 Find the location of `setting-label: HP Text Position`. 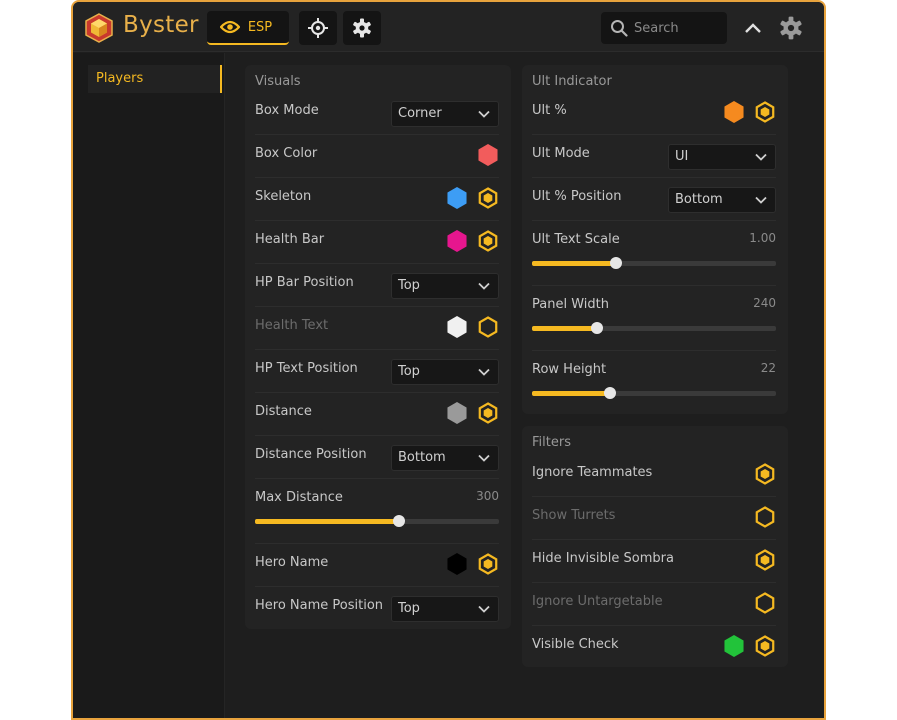

setting-label: HP Text Position is located at coordinates (306, 368).